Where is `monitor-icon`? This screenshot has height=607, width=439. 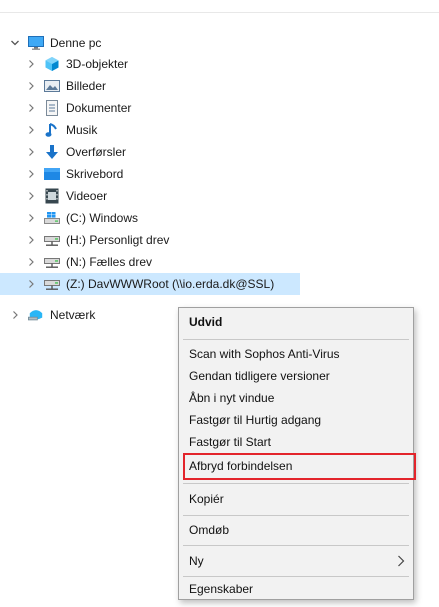
monitor-icon is located at coordinates (36, 43).